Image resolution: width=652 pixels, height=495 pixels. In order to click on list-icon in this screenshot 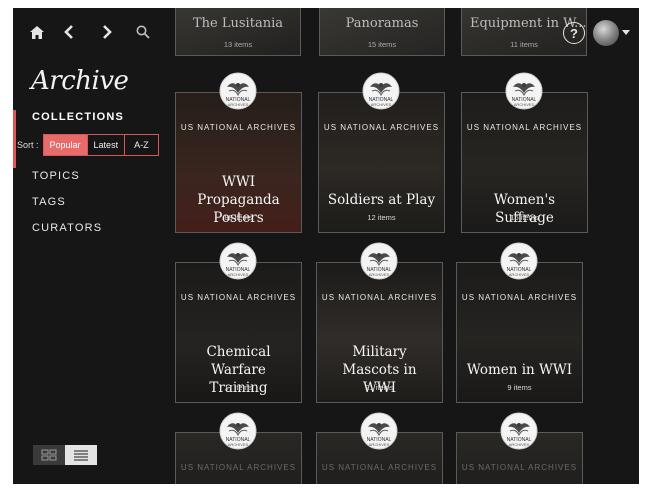, I will do `click(81, 455)`.